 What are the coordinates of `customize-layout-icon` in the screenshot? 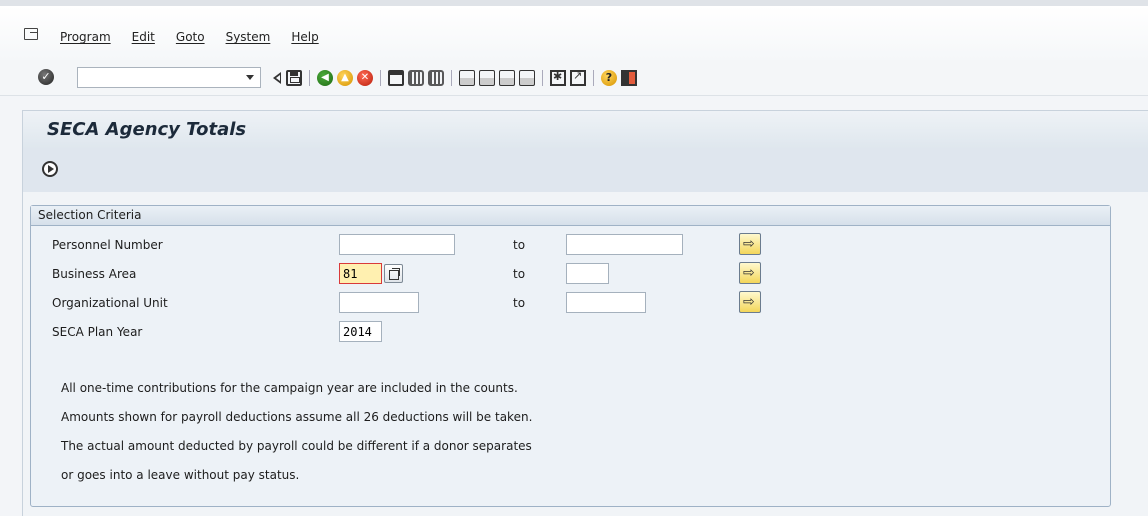 It's located at (629, 78).